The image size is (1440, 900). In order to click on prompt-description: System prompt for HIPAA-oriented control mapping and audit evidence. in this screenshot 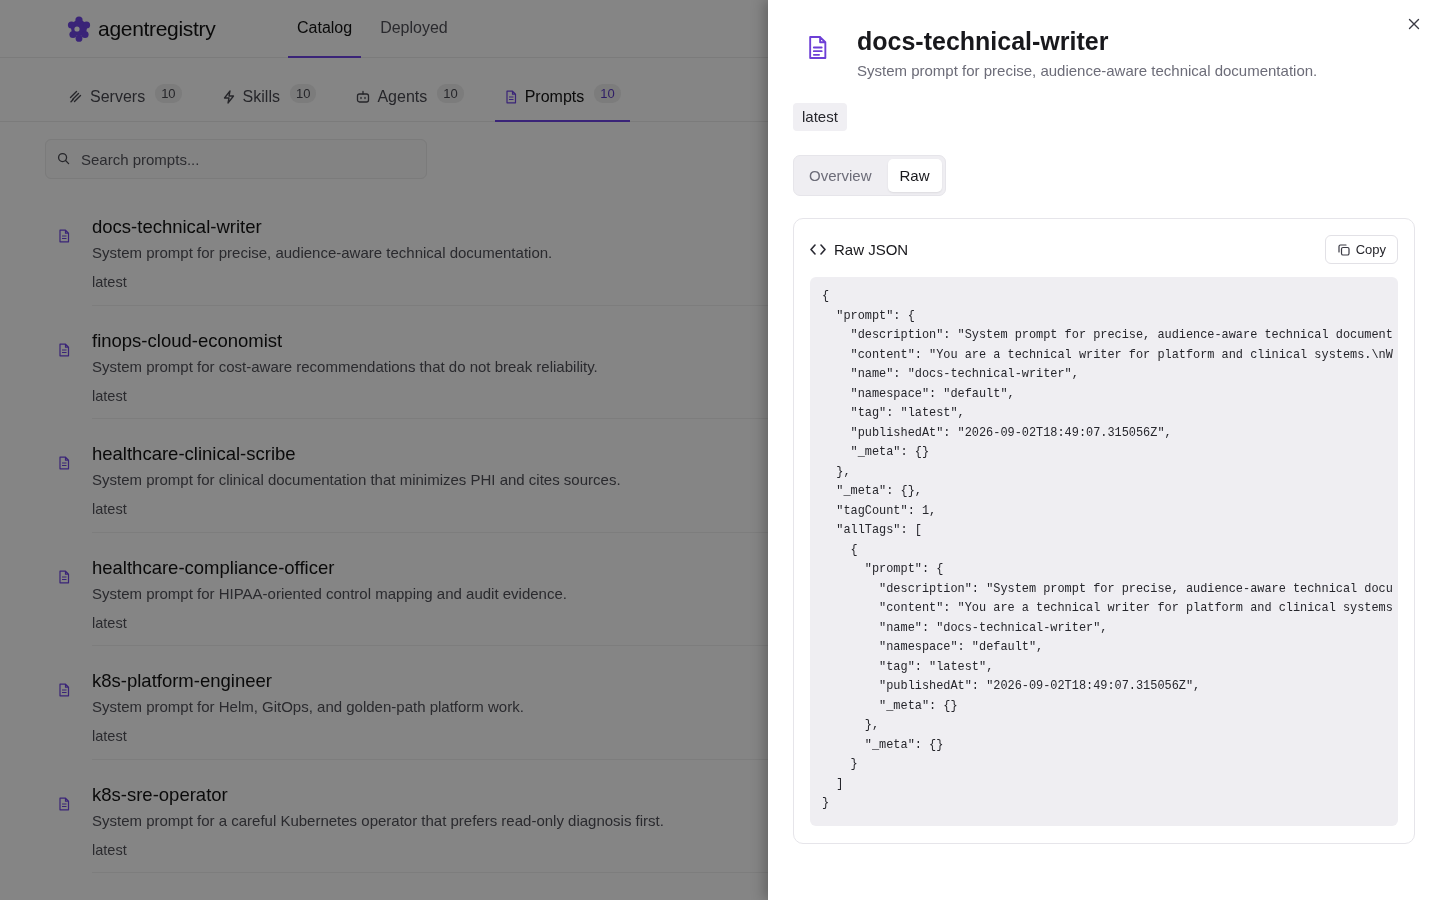, I will do `click(330, 593)`.